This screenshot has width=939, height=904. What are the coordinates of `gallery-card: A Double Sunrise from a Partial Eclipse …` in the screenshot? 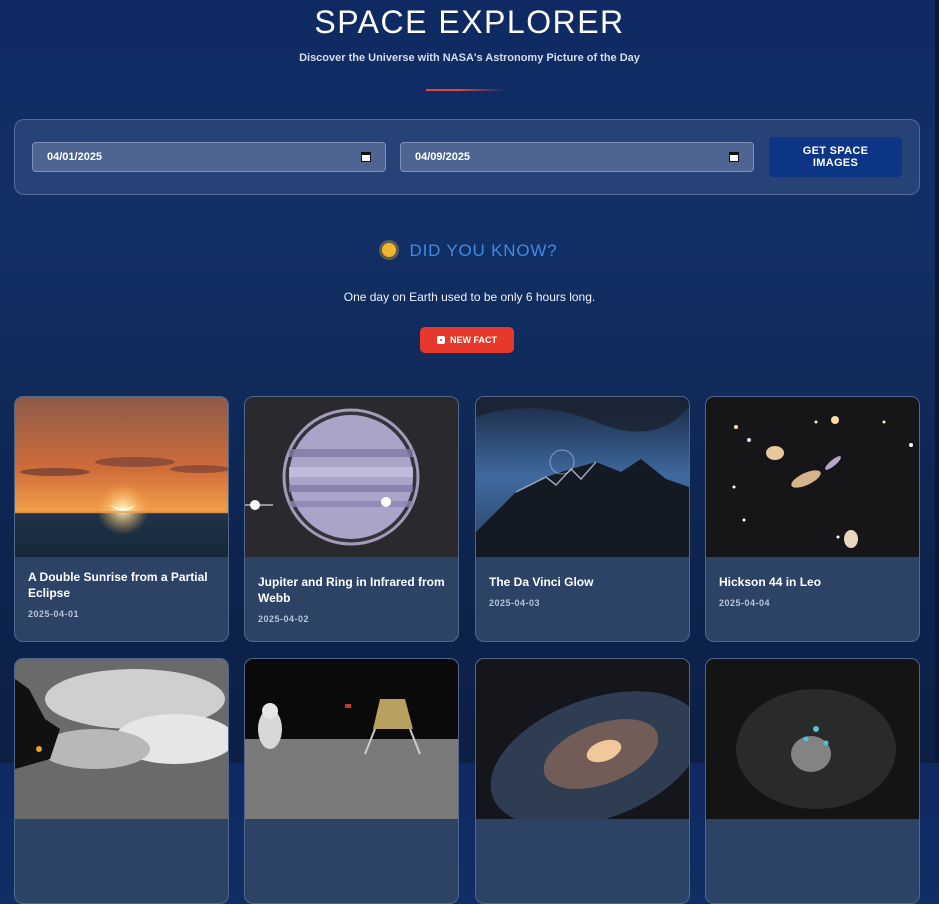 It's located at (121, 519).